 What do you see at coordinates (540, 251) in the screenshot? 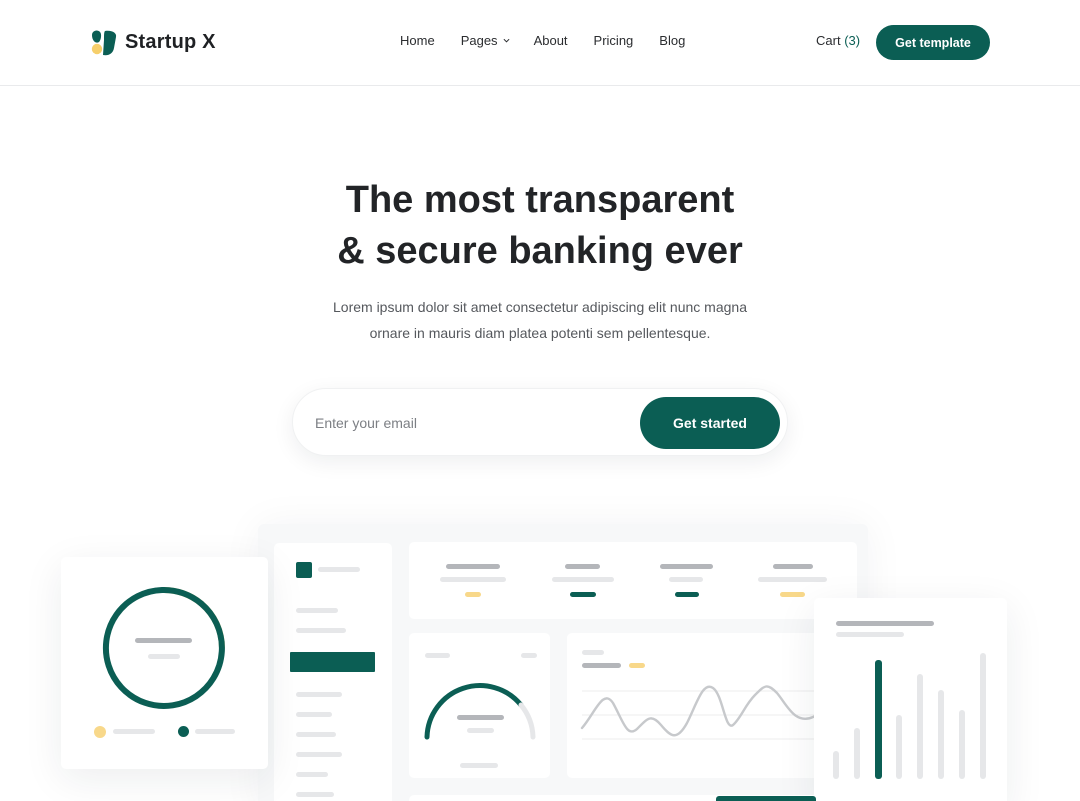
I see `hero-title-line-2: & secure banking ever` at bounding box center [540, 251].